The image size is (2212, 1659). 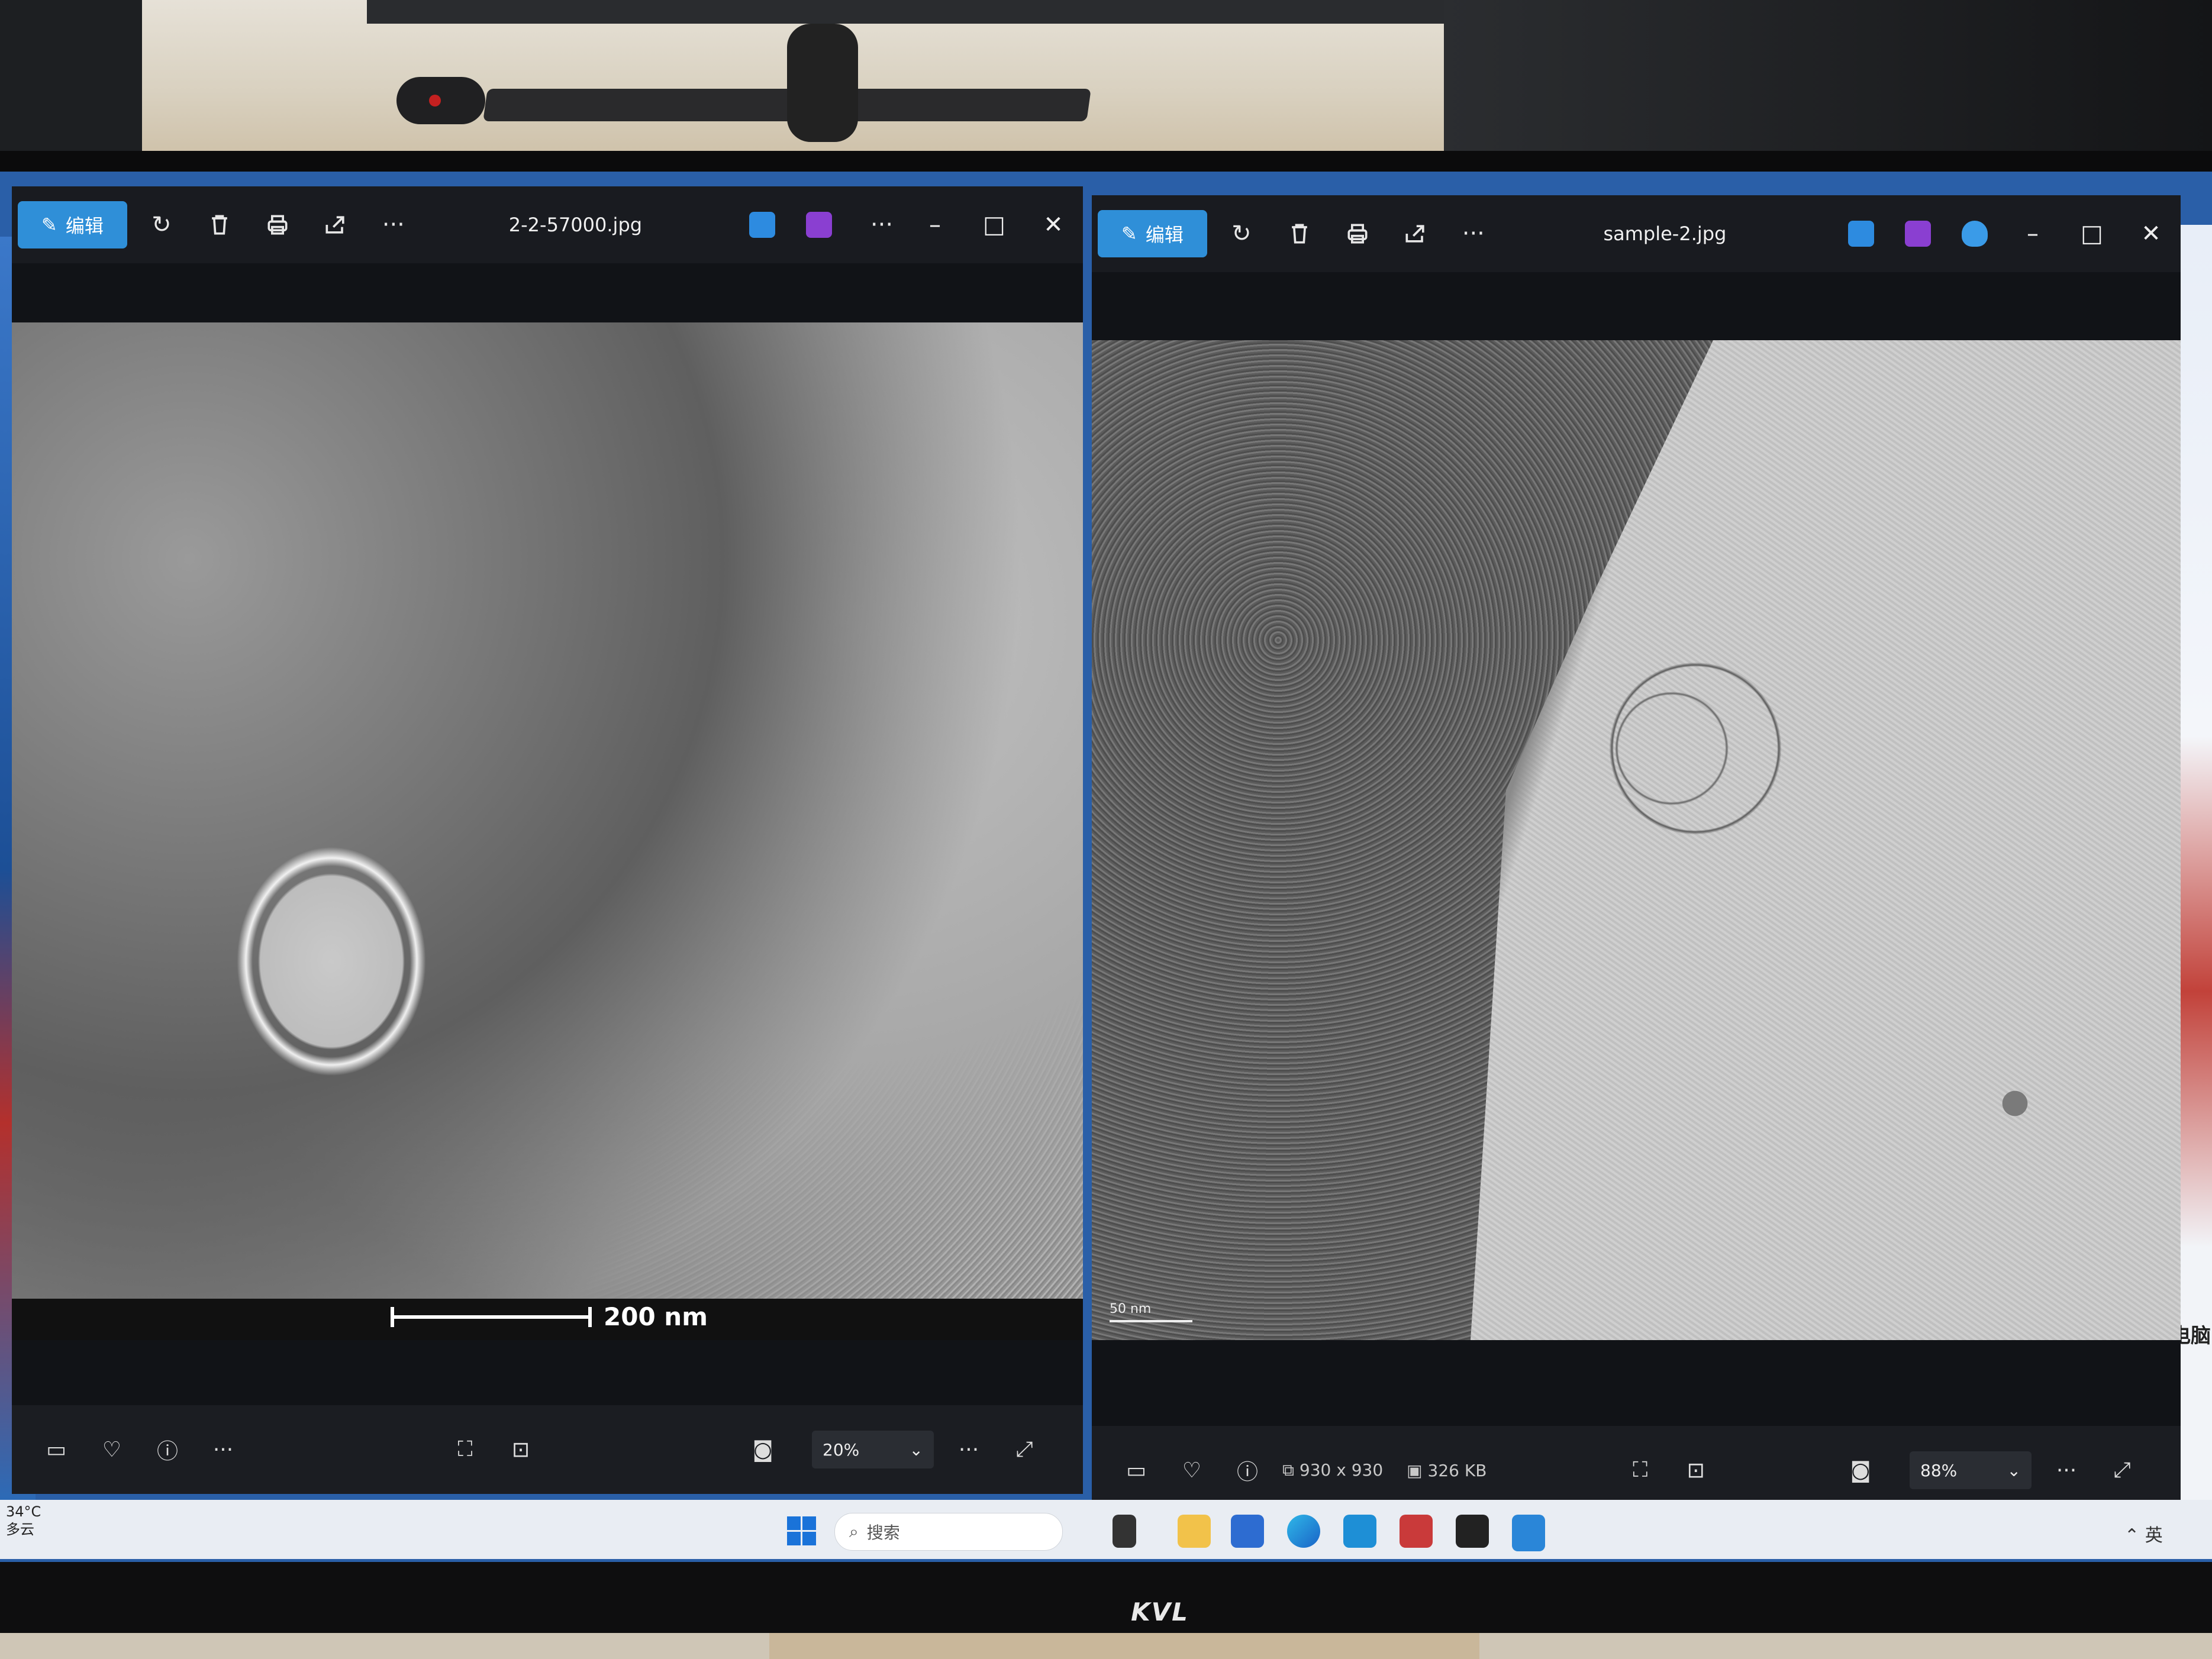 I want to click on edge-browser-icon, so click(x=1303, y=1531).